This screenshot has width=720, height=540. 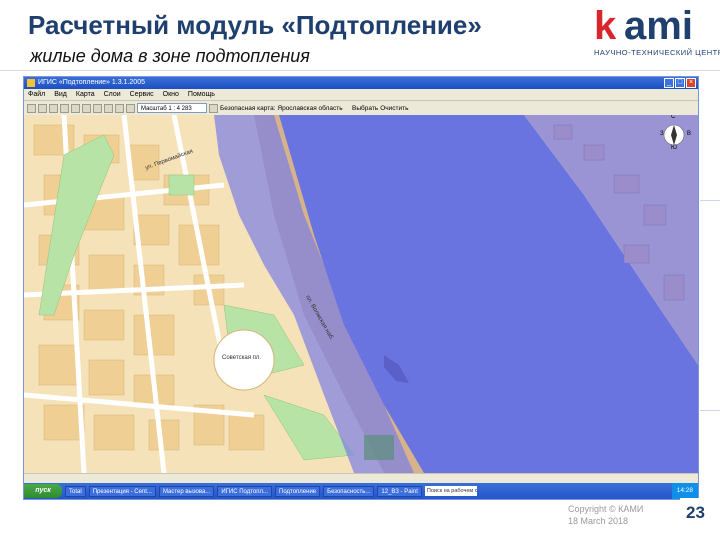 What do you see at coordinates (142, 94) in the screenshot?
I see `menu-item-service: Сервис` at bounding box center [142, 94].